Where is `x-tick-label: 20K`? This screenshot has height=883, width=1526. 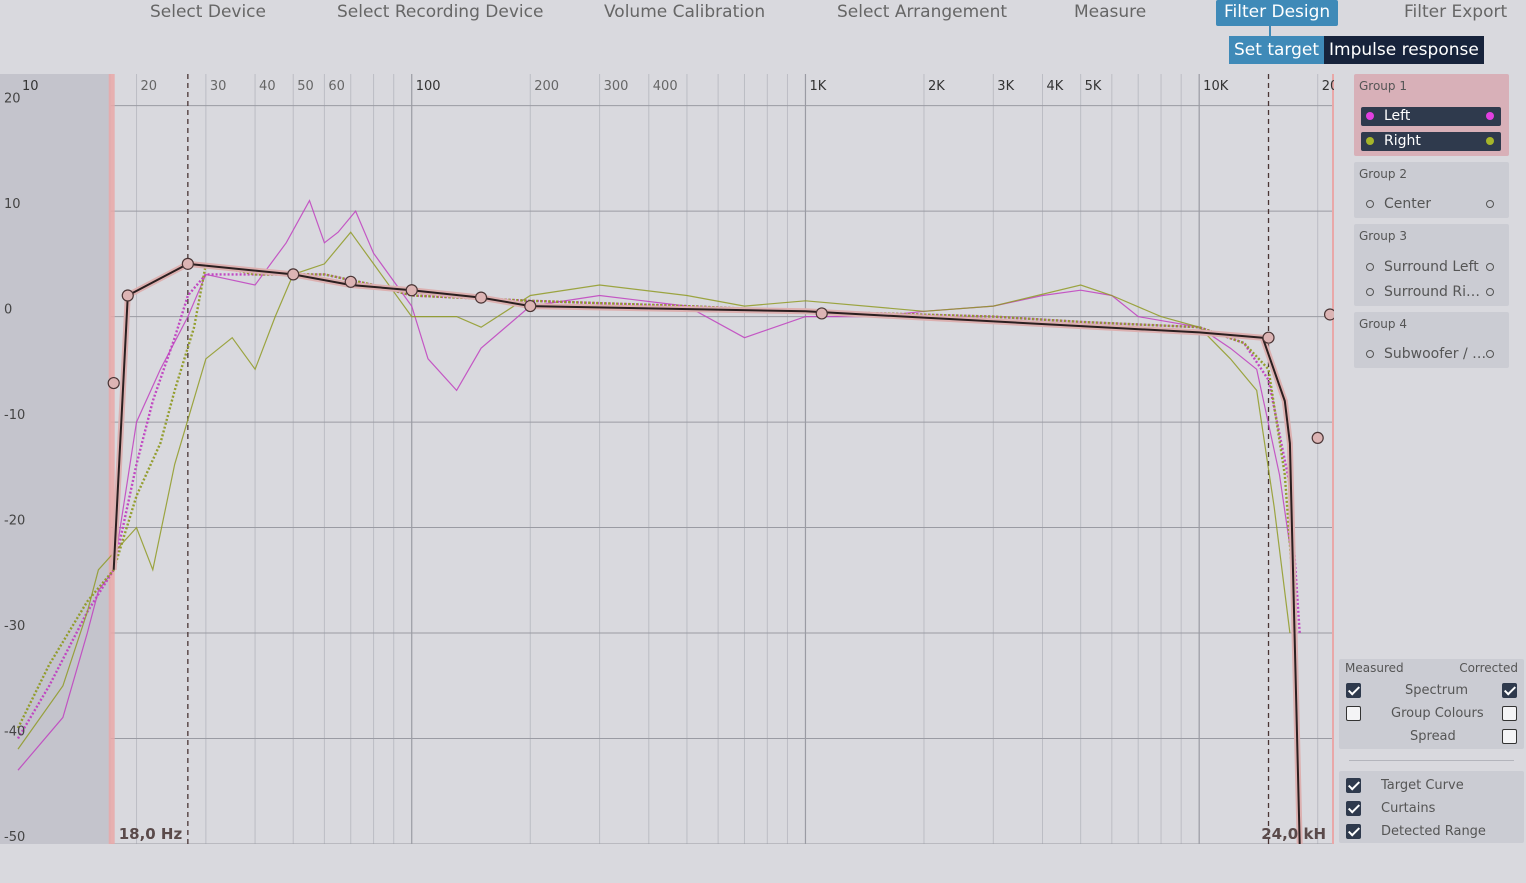 x-tick-label: 20K is located at coordinates (1328, 86).